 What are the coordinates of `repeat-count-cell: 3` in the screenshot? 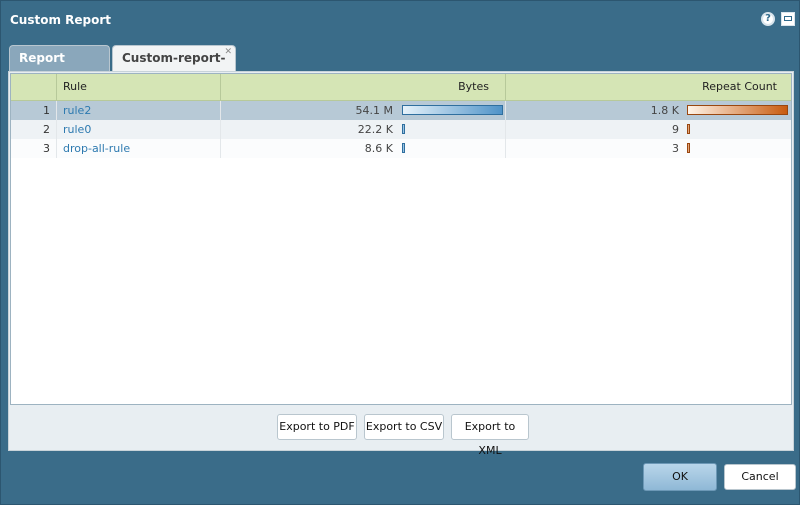 It's located at (648, 148).